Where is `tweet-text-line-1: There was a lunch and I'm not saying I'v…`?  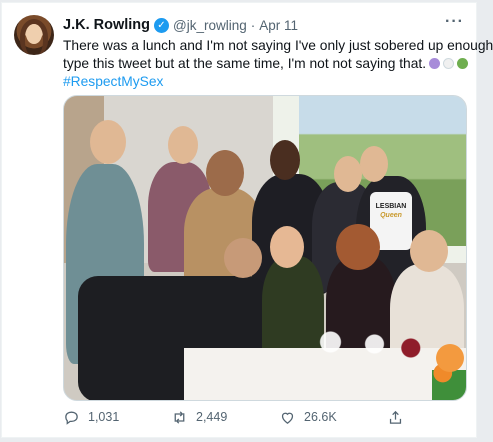
tweet-text-line-1: There was a lunch and I'm not saying I'v… is located at coordinates (278, 45).